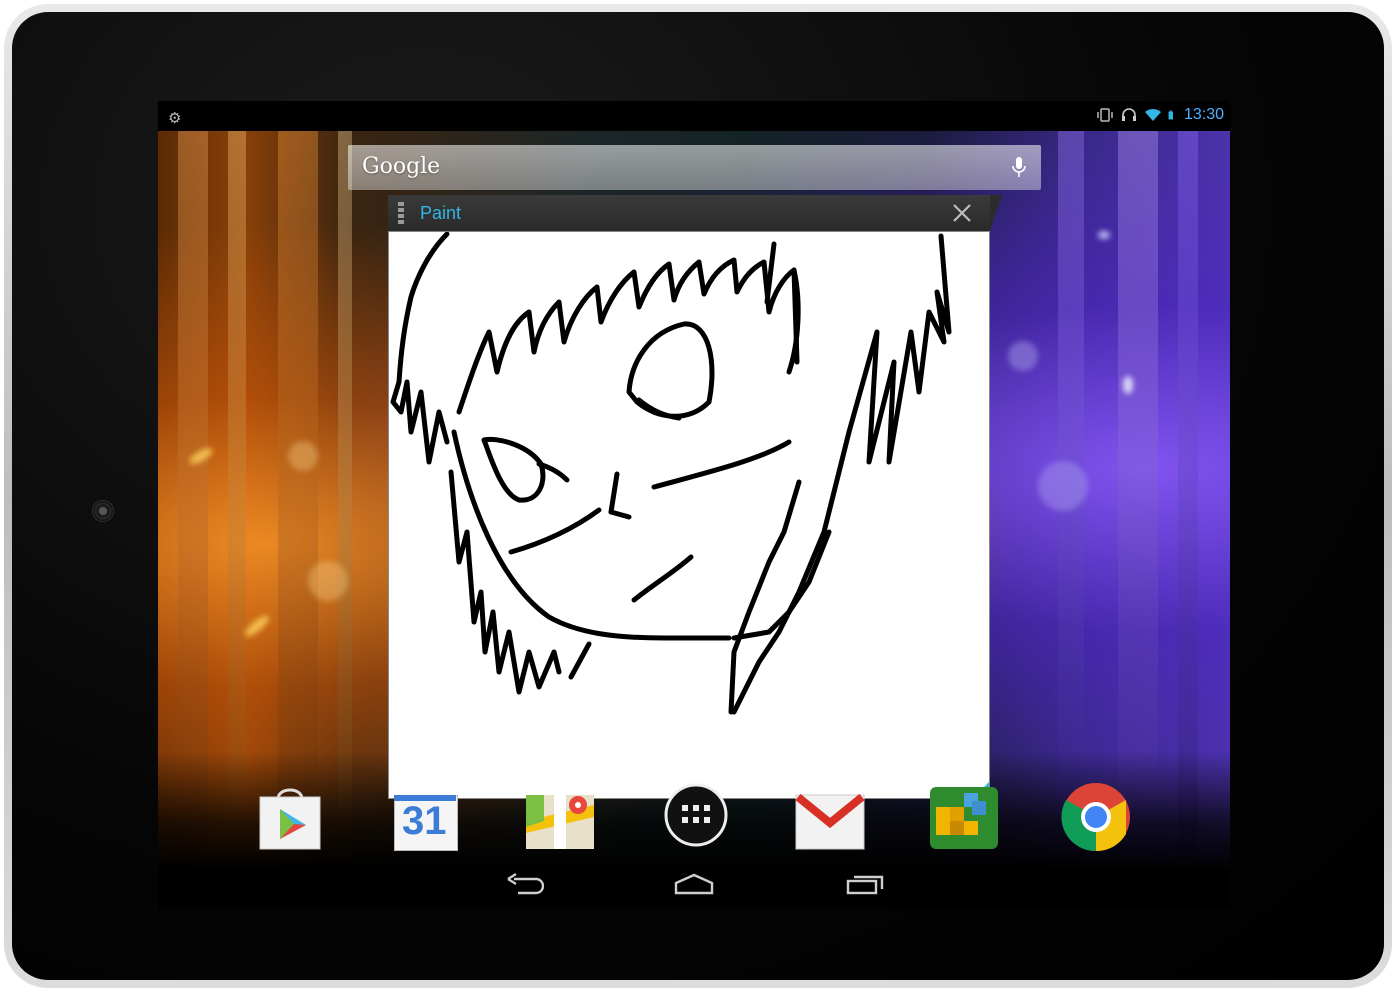 The image size is (1396, 992). I want to click on close-icon, so click(962, 213).